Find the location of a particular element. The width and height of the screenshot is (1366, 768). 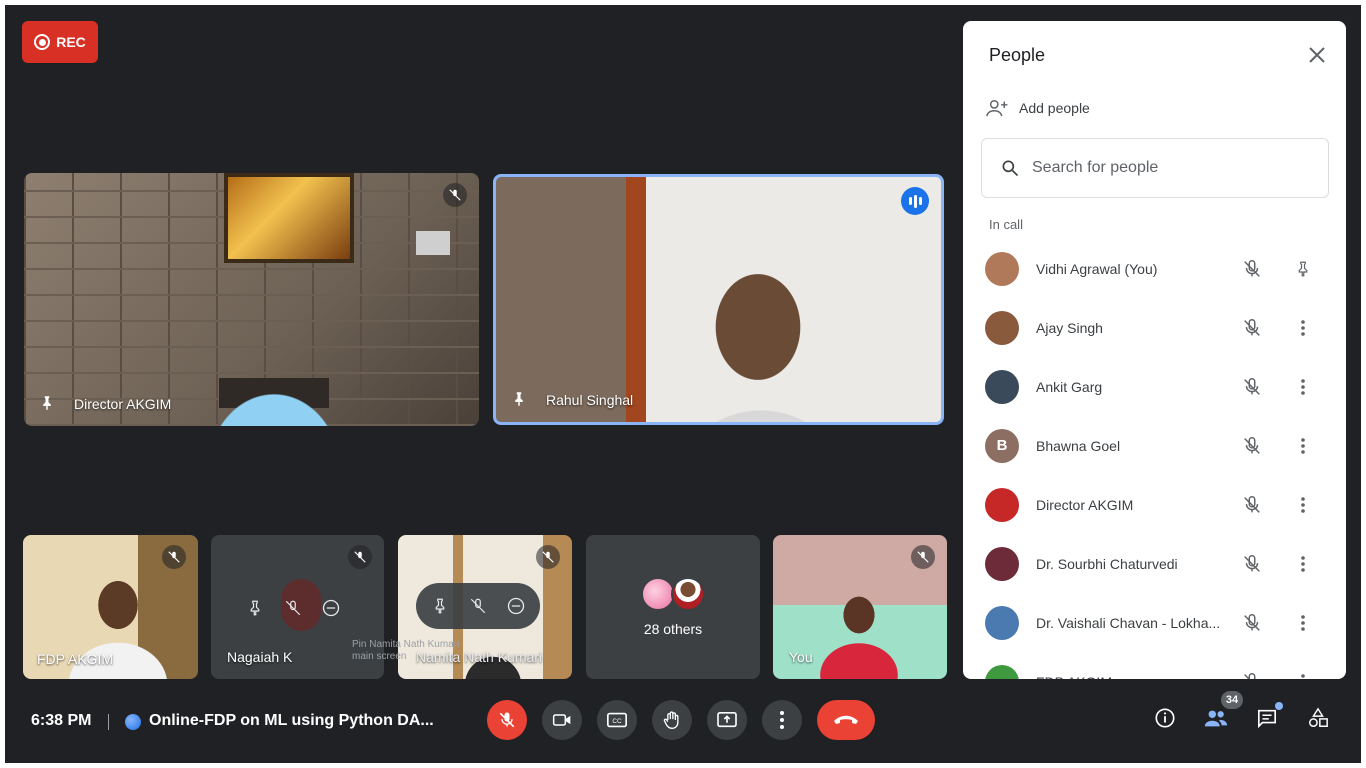

pin-tooltip: Pin Namita Nath Kumari main screen is located at coordinates (405, 651).